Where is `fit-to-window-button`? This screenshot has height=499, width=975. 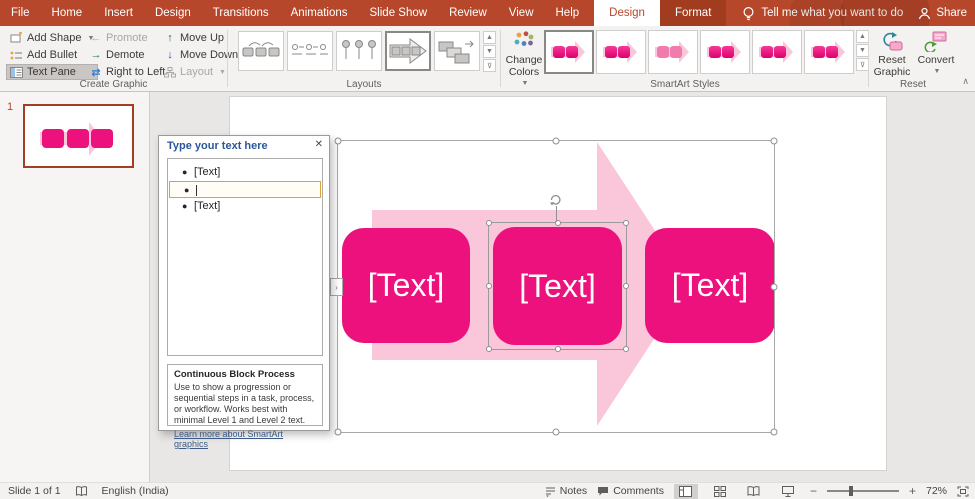
fit-to-window-button is located at coordinates (963, 491).